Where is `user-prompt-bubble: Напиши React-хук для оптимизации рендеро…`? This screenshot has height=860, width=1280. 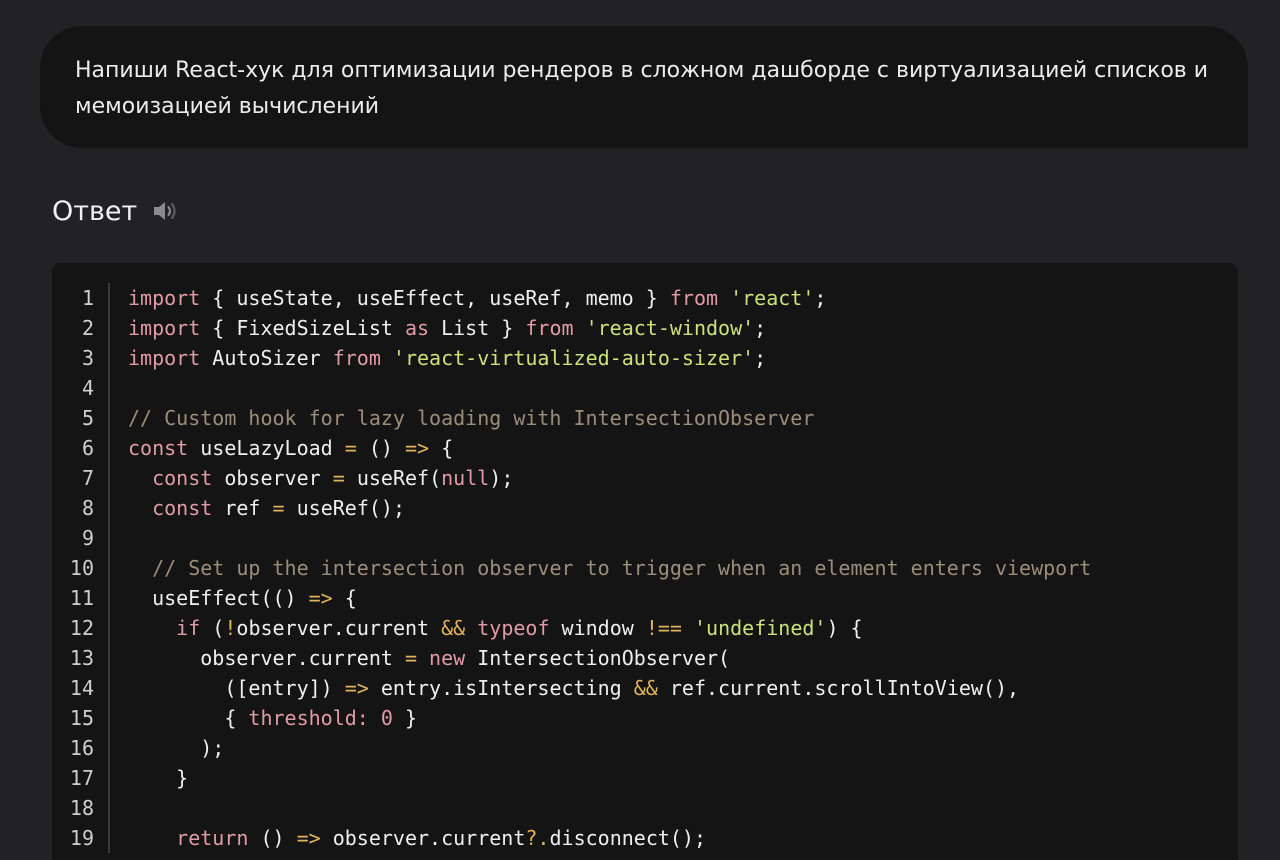
user-prompt-bubble: Напиши React-хук для оптимизации рендеро… is located at coordinates (644, 87).